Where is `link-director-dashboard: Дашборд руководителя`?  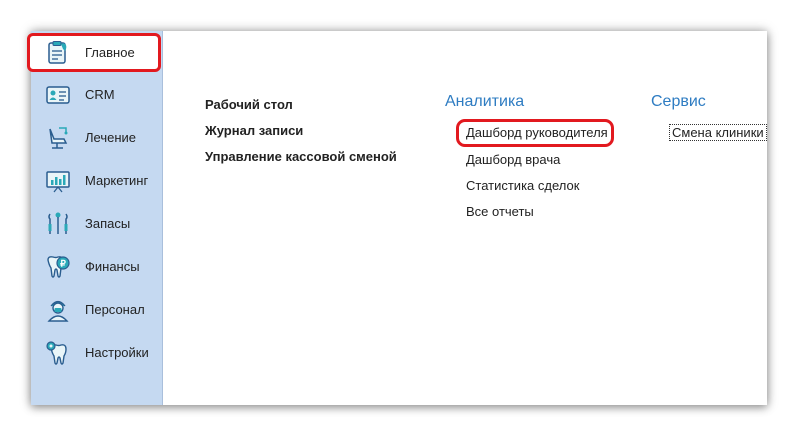
link-director-dashboard: Дашборд руководителя is located at coordinates (537, 132).